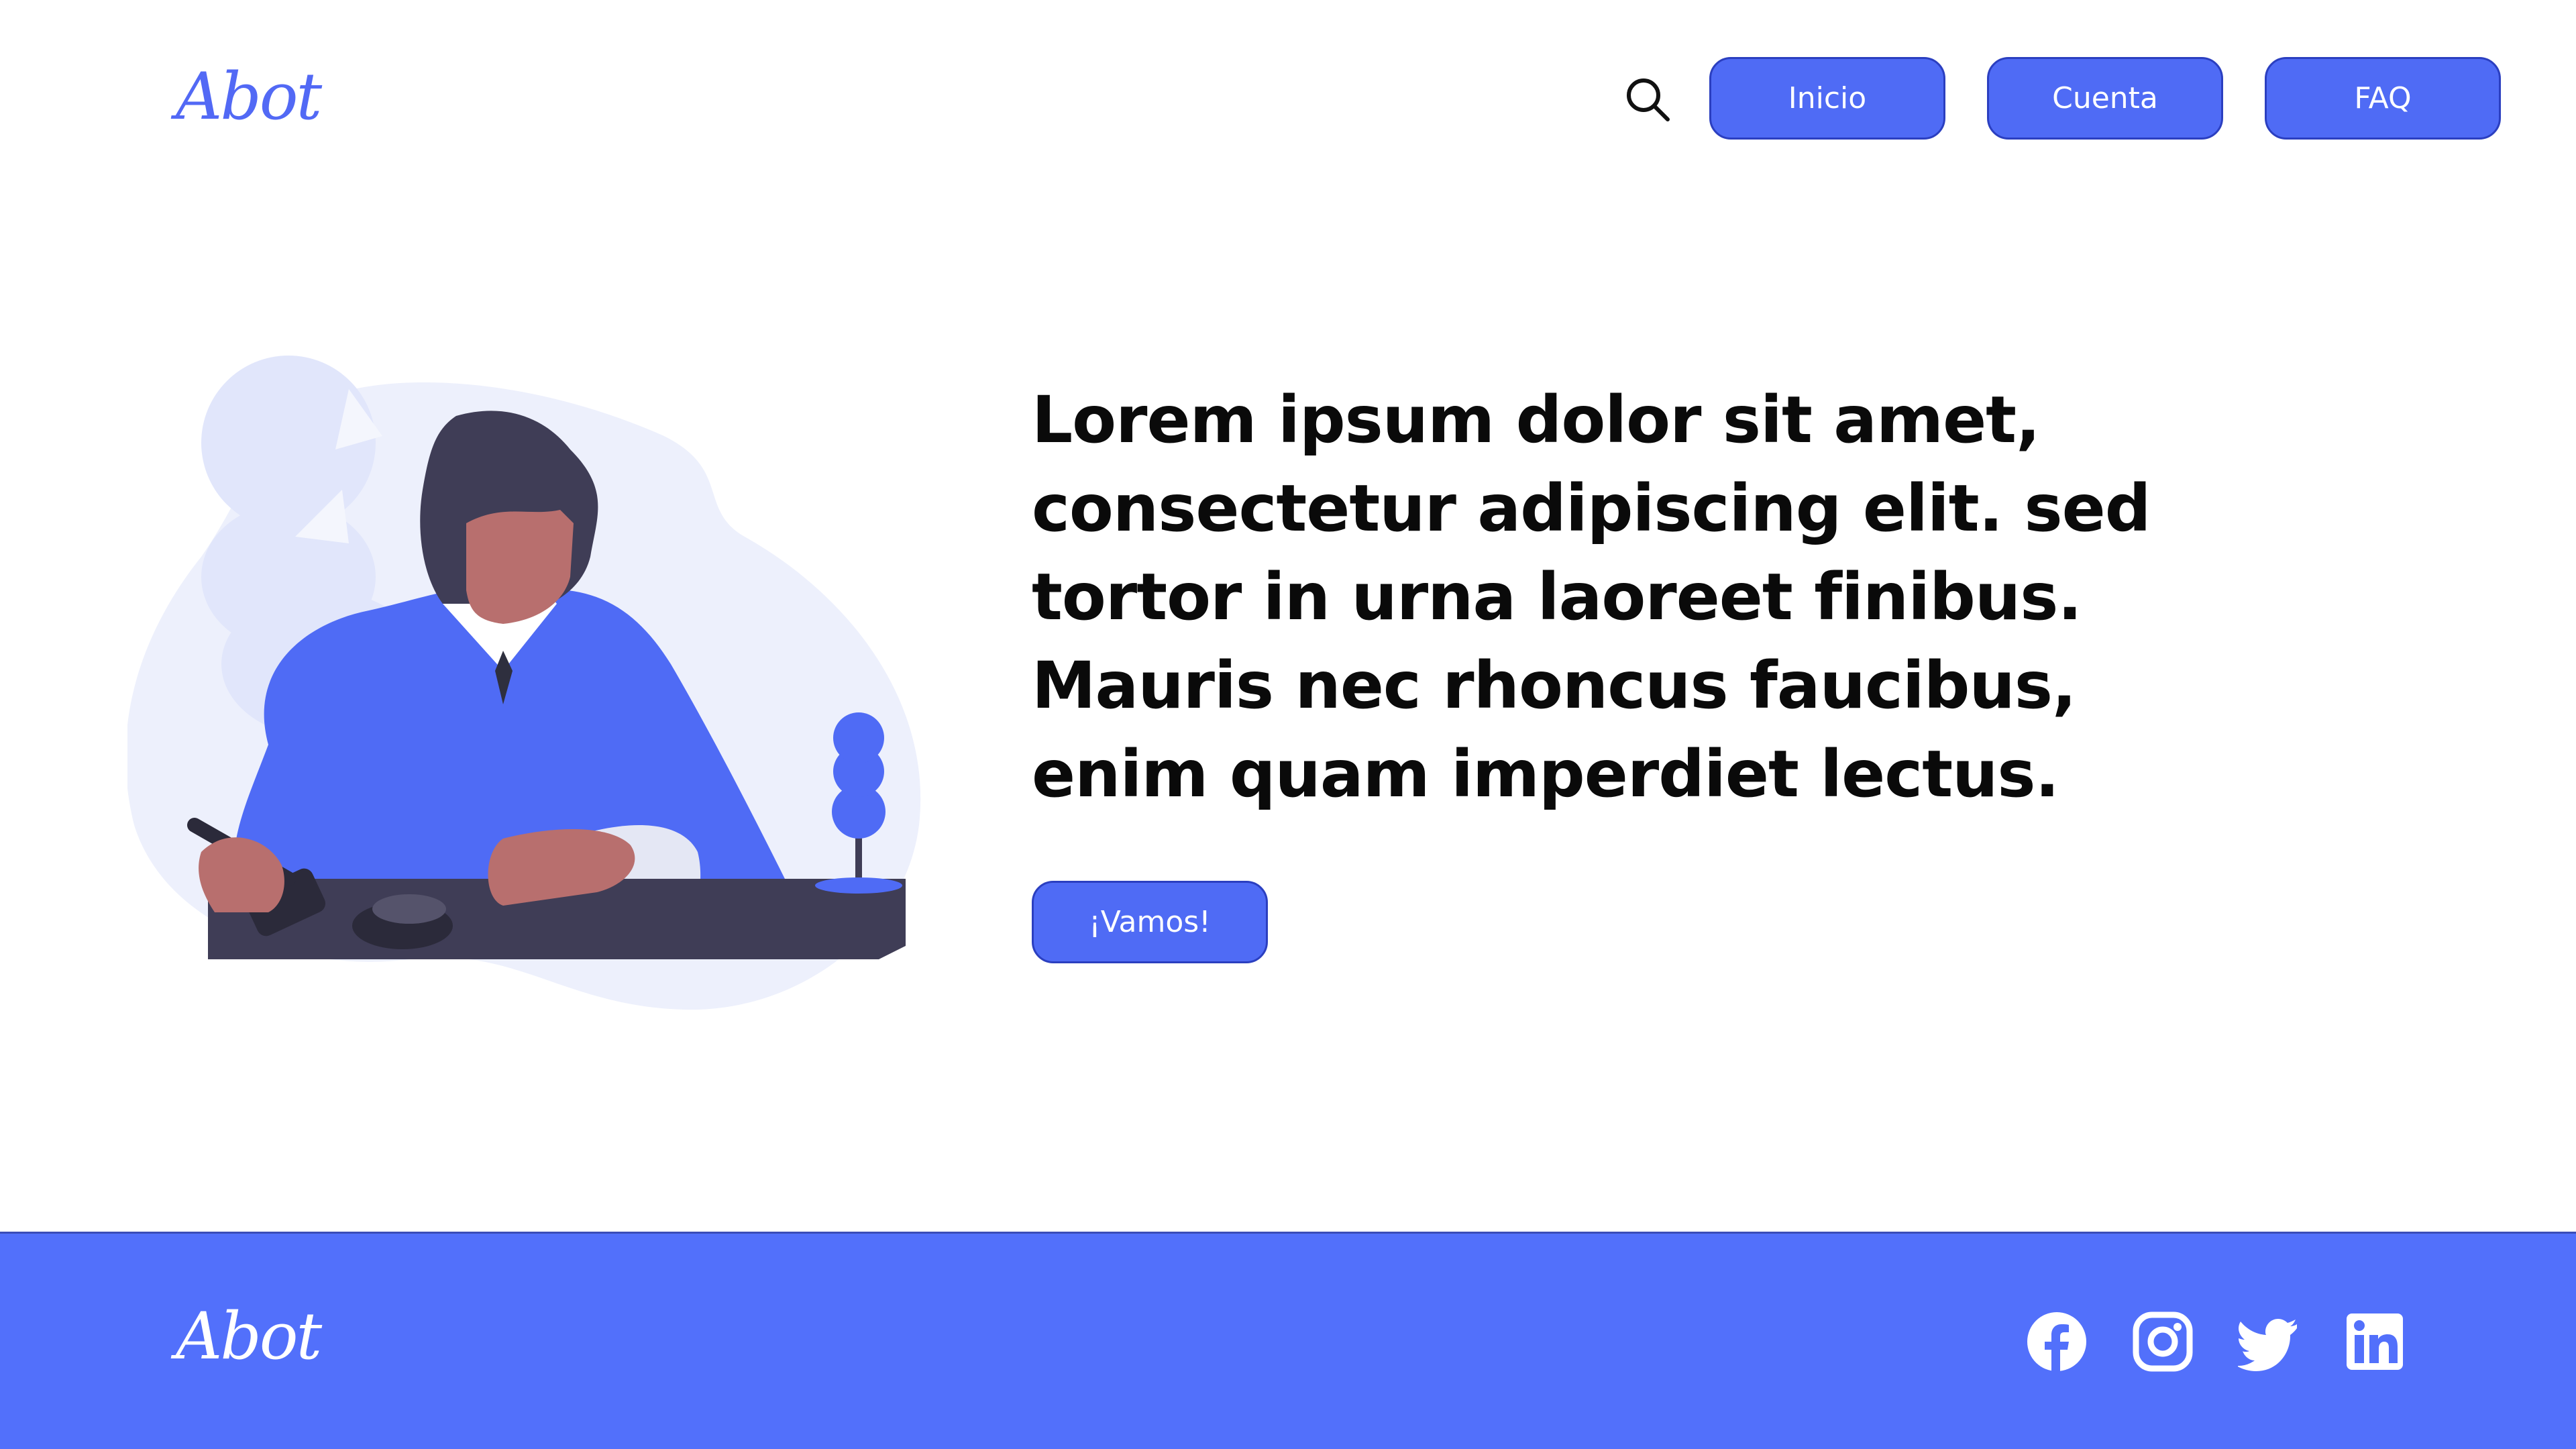  What do you see at coordinates (1536, 420) in the screenshot?
I see `headline-line: Lorem ipsum dolor sit amet,` at bounding box center [1536, 420].